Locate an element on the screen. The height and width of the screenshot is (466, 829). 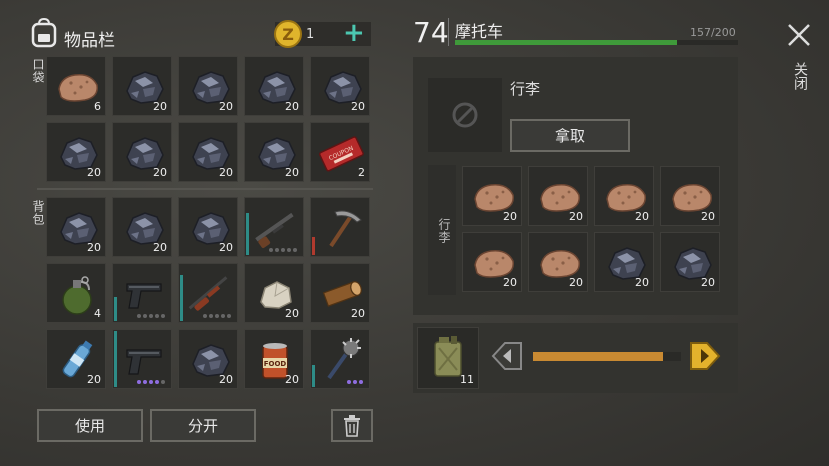
split-button: 分开 is located at coordinates (203, 425).